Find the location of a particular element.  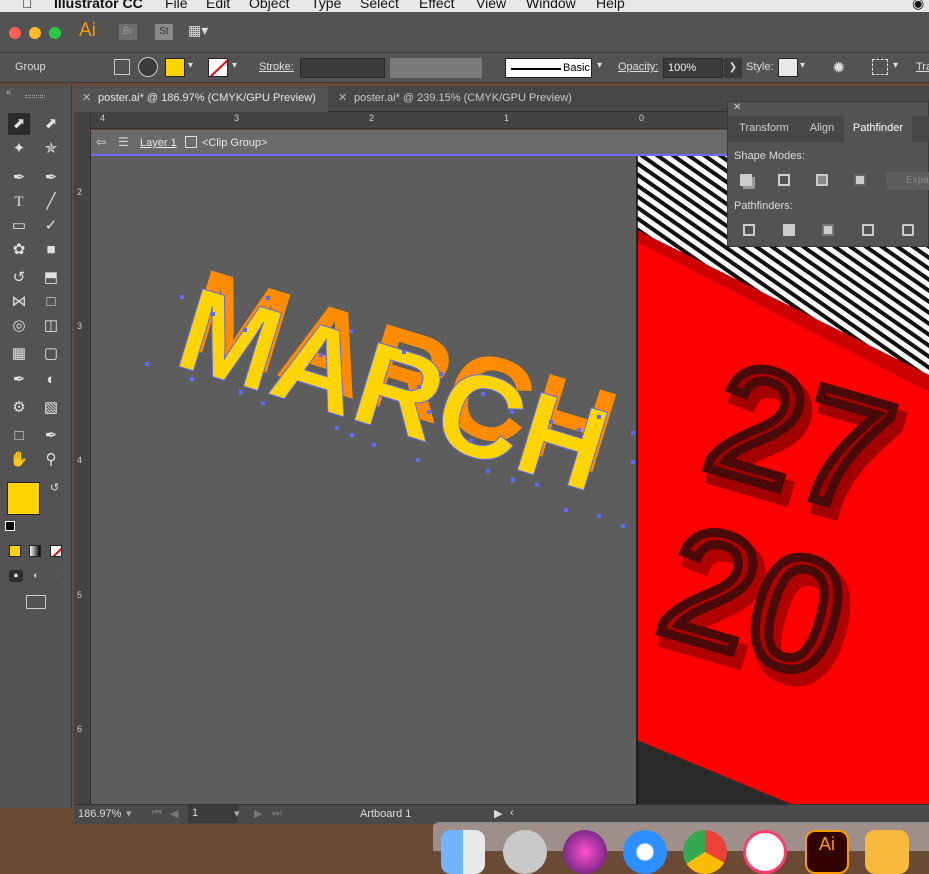

menu-help: Help is located at coordinates (610, 5).